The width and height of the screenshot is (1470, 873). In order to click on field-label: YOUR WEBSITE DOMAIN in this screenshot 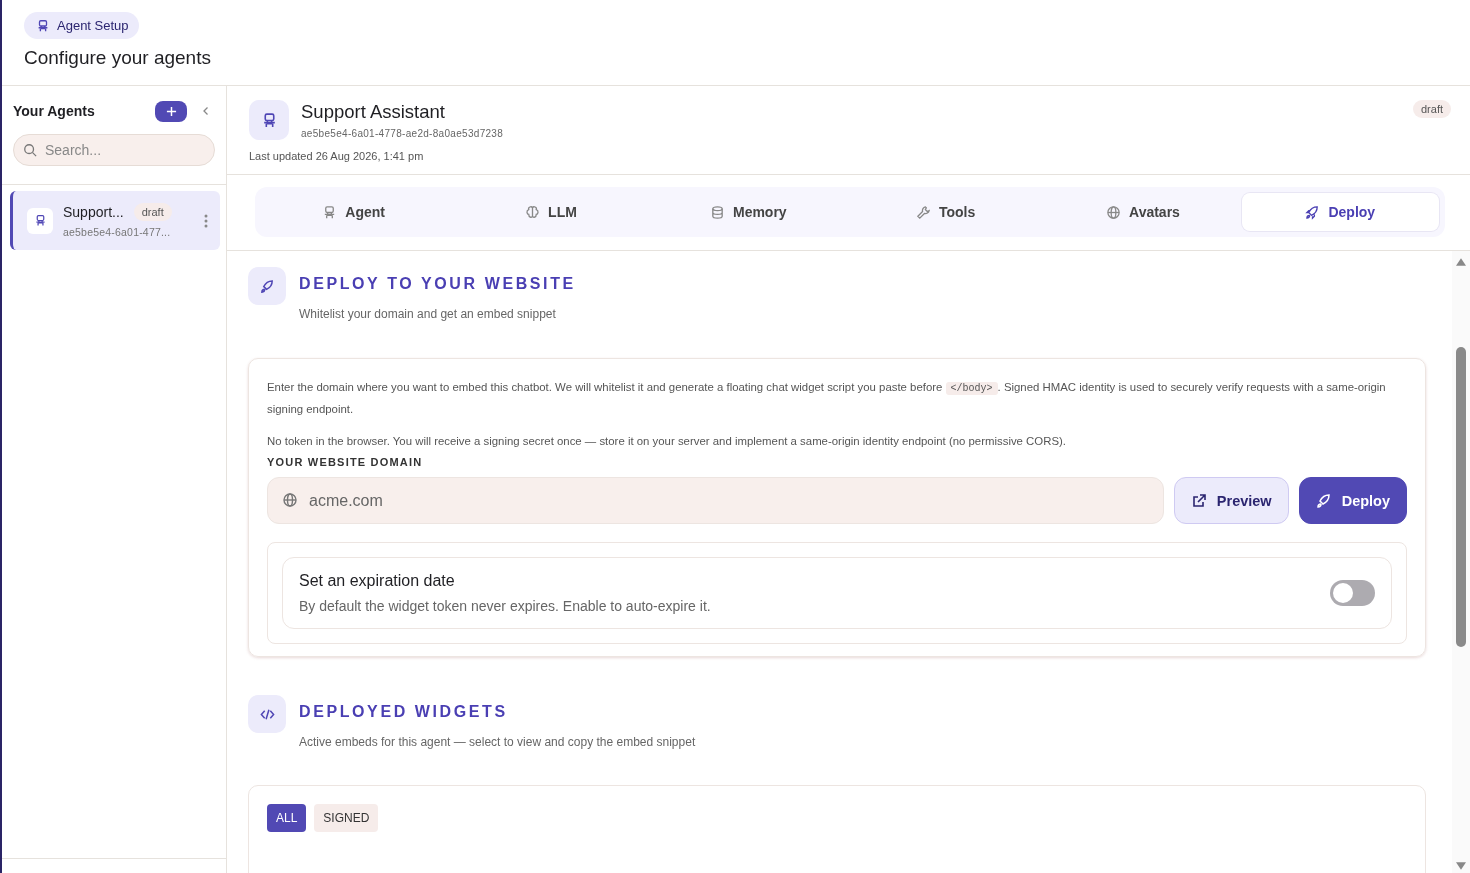, I will do `click(345, 462)`.